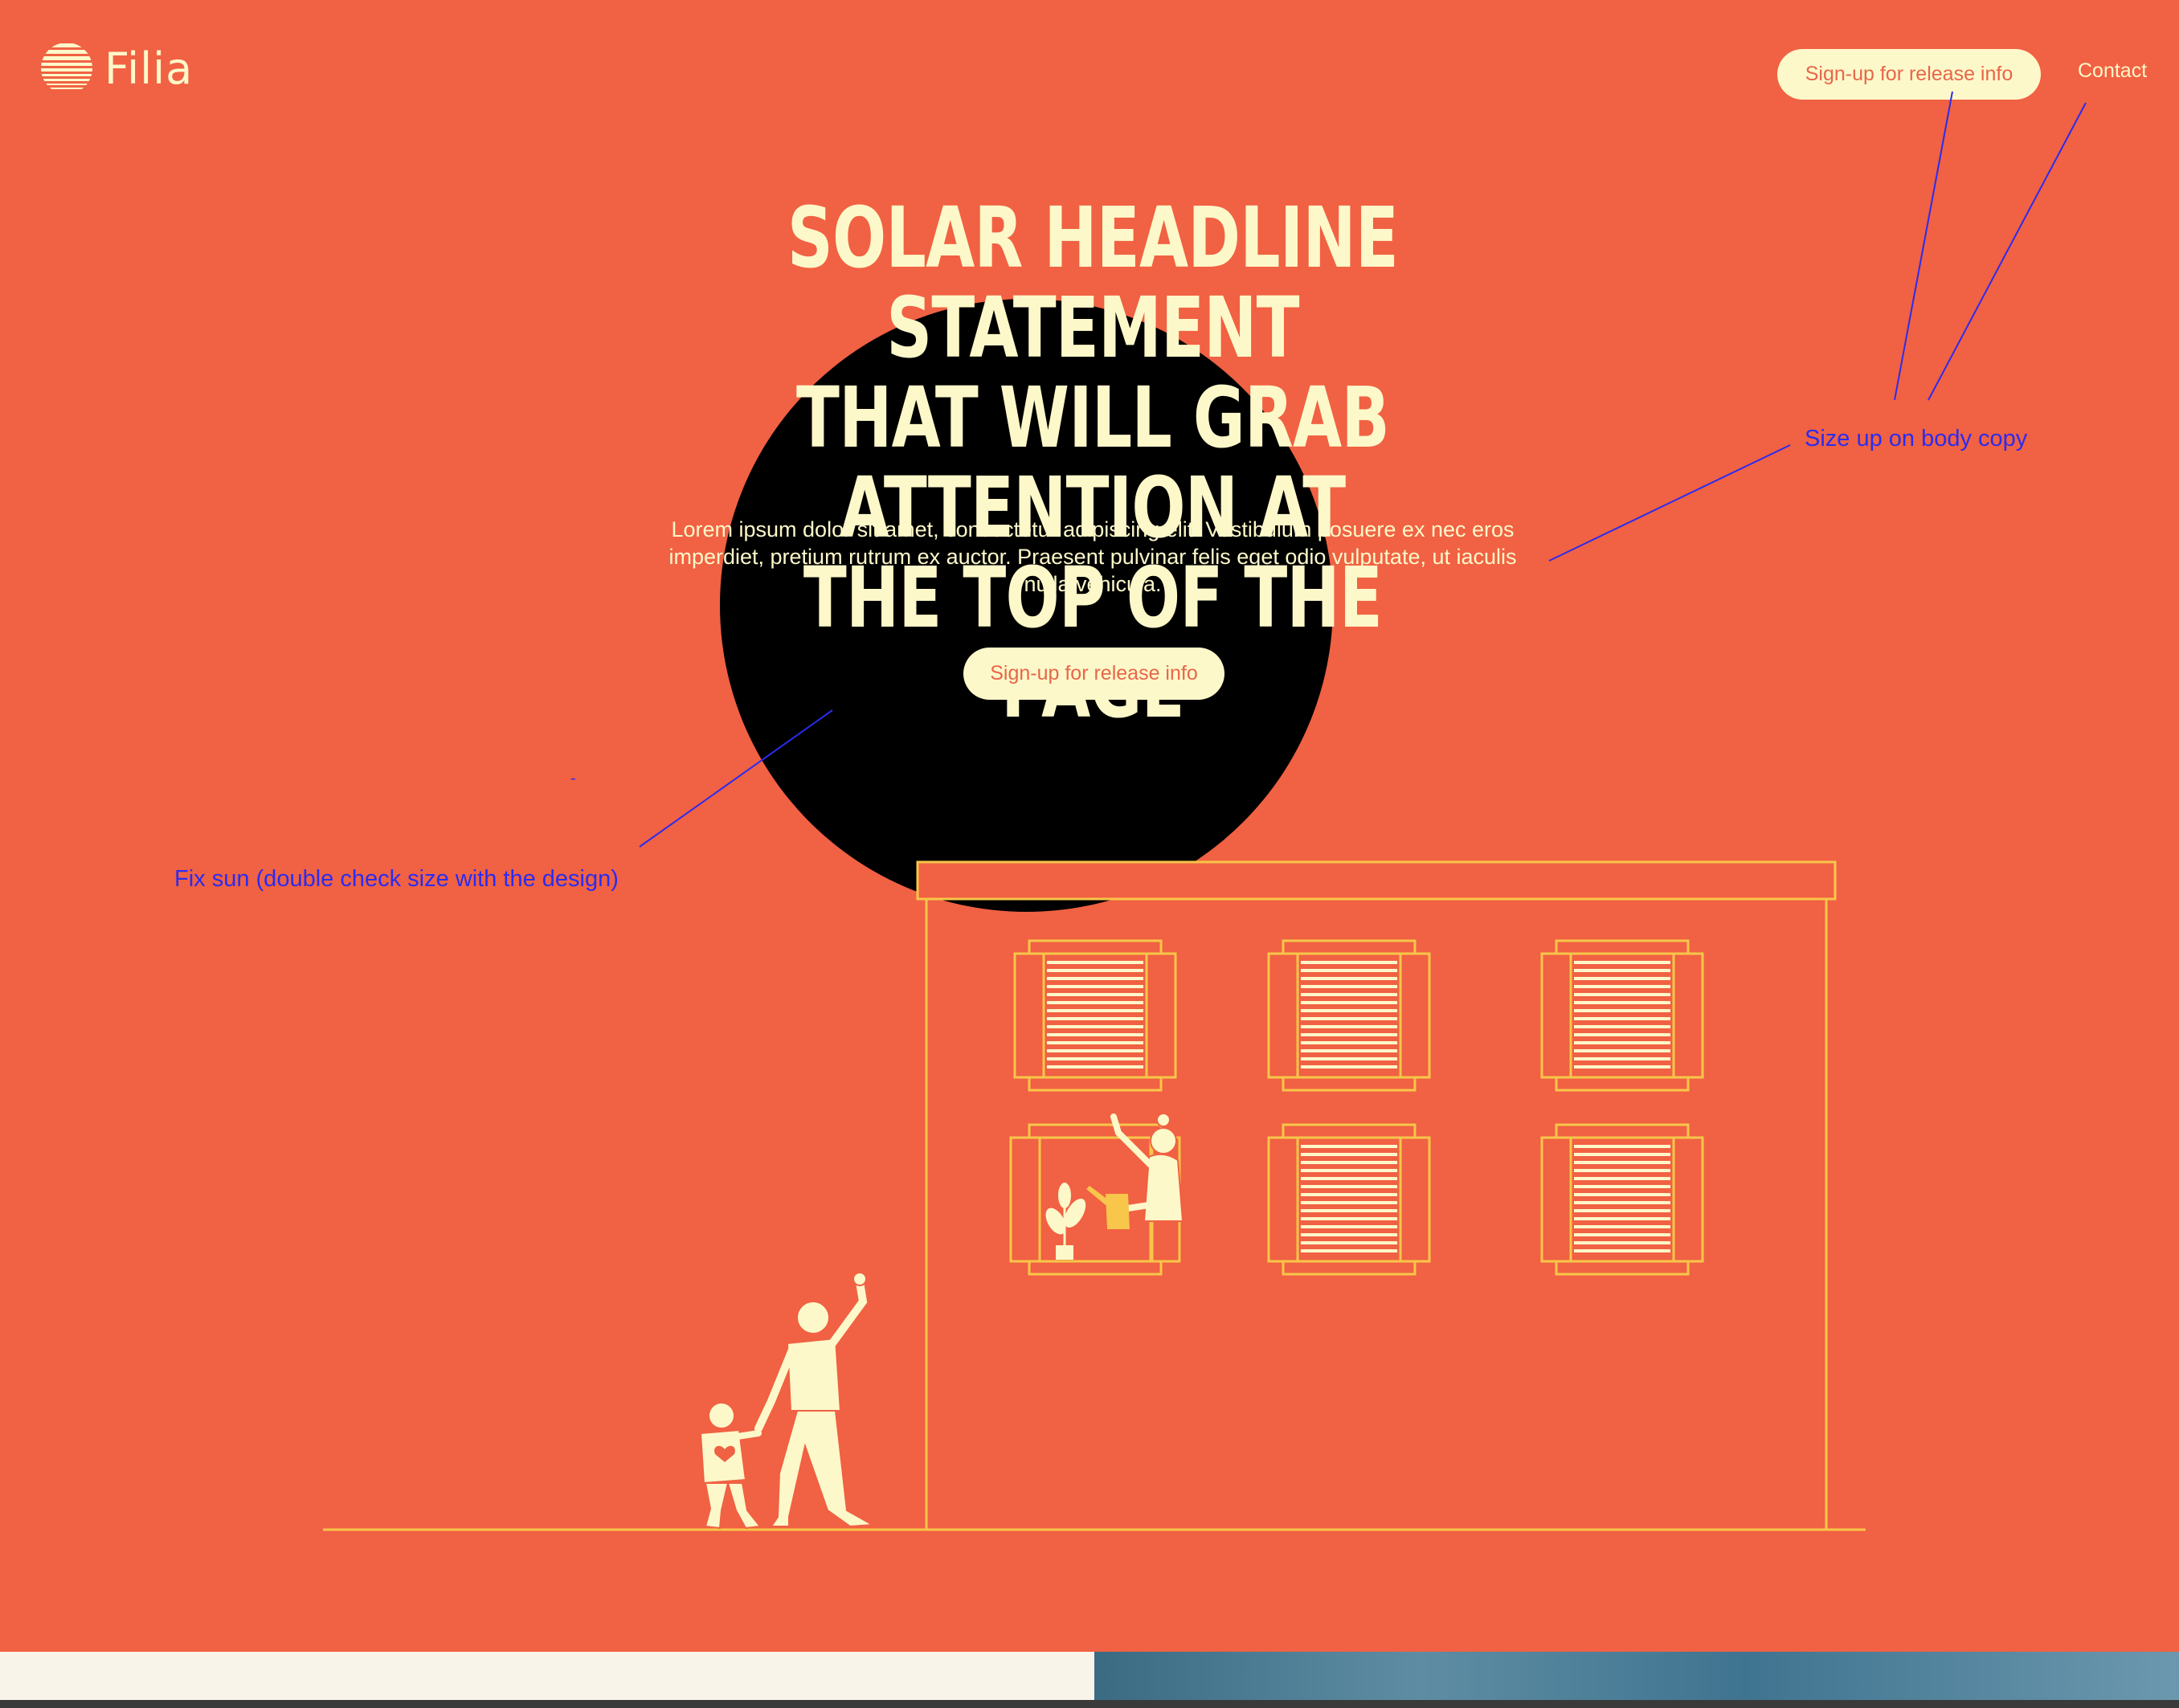  Describe the element at coordinates (1108, 1207) in the screenshot. I see `watering-can-icon` at that location.